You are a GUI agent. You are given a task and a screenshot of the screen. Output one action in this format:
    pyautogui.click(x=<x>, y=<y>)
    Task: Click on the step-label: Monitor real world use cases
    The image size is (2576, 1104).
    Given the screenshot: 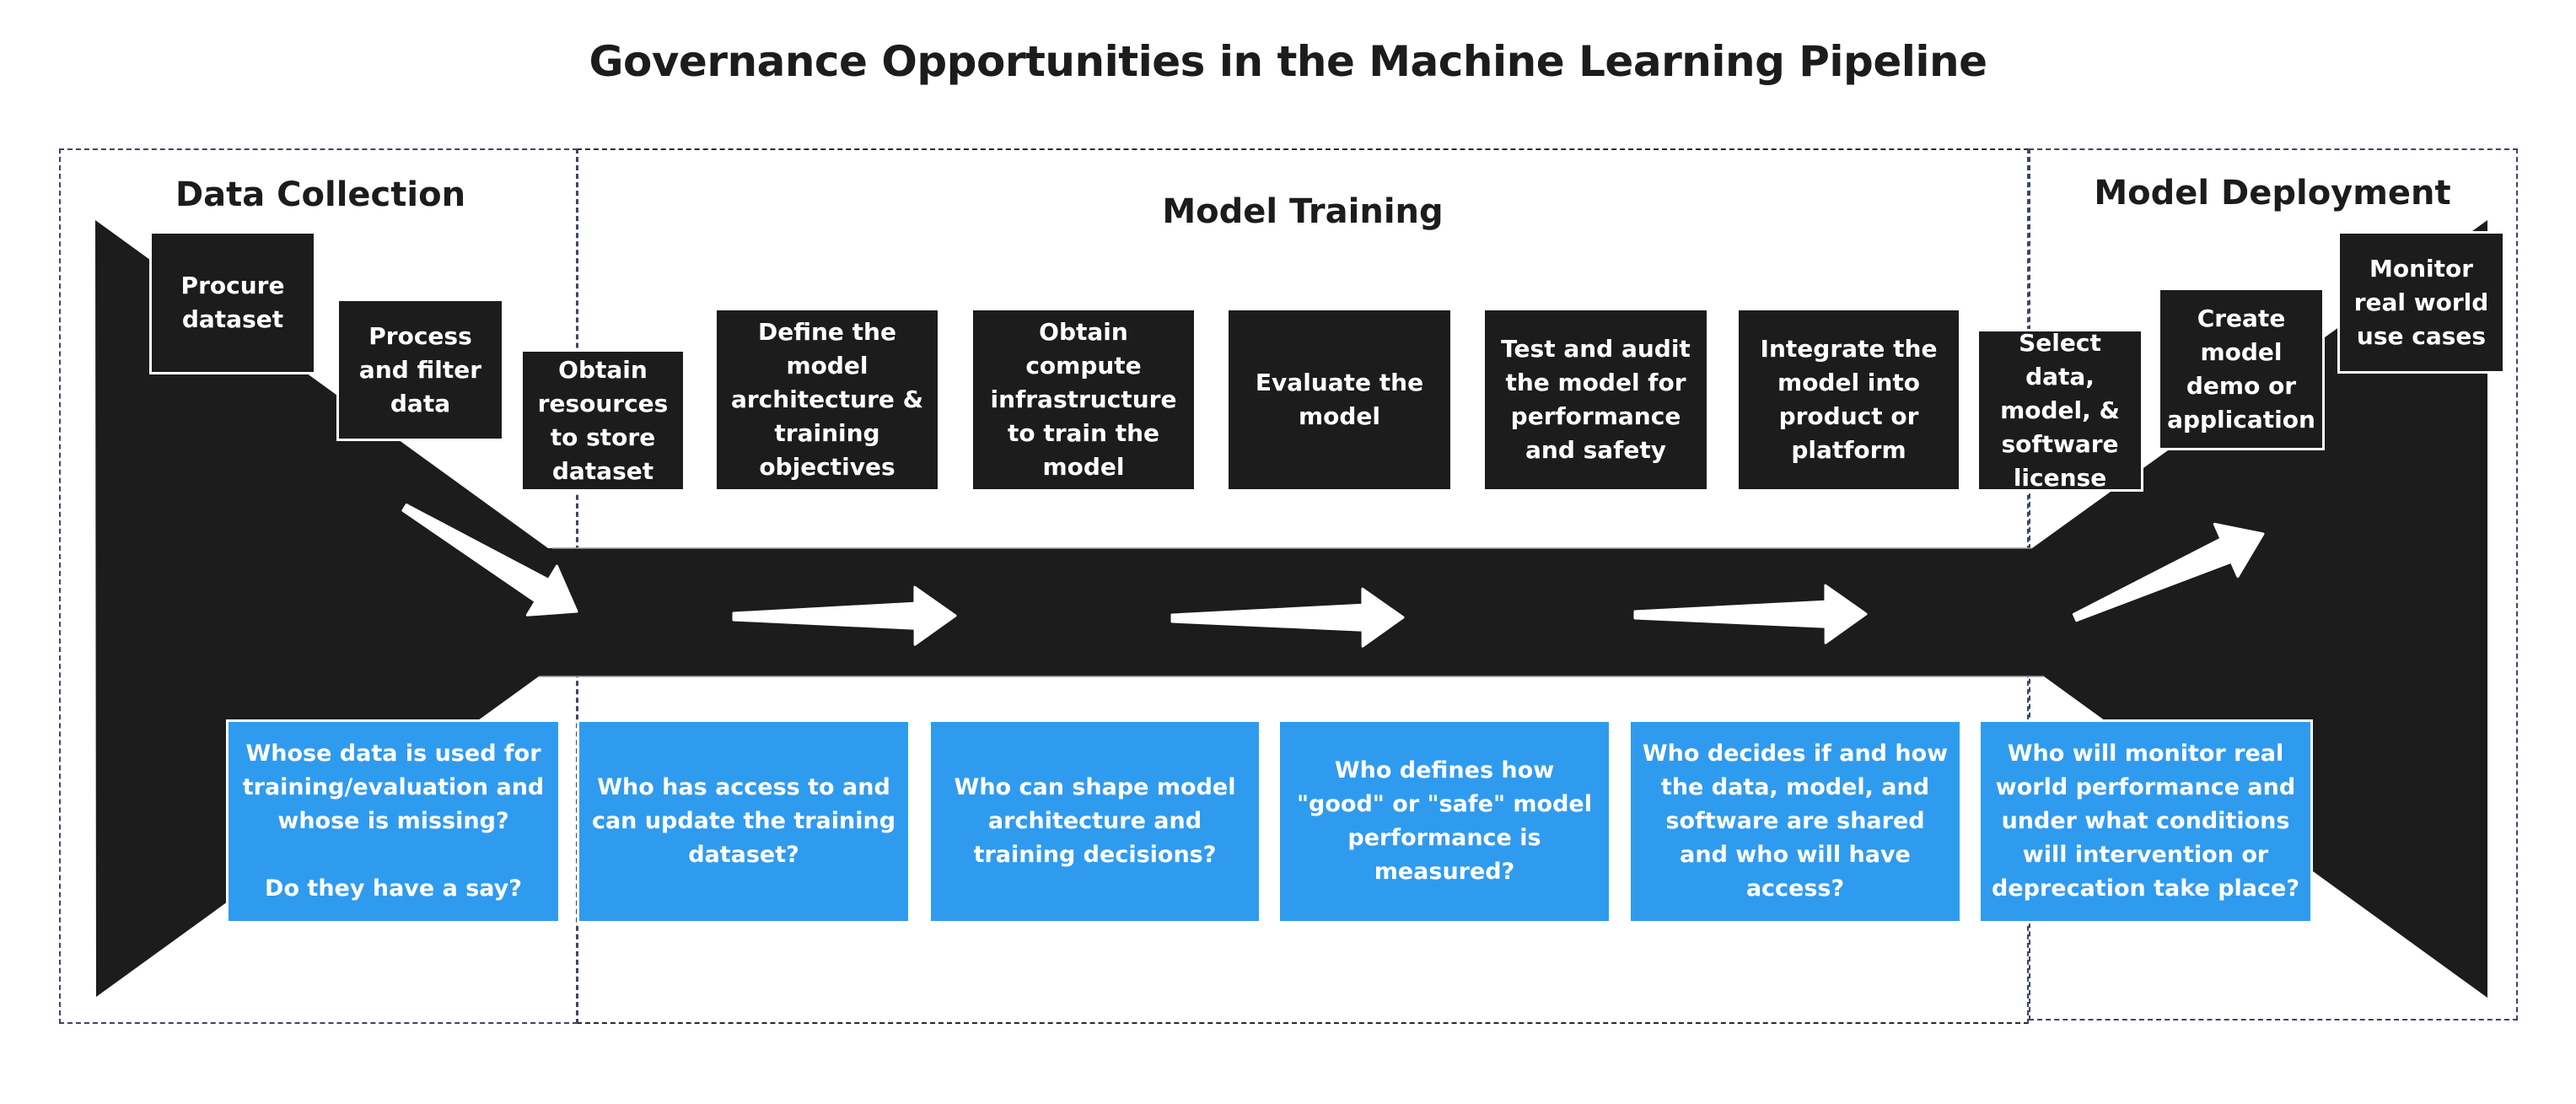 What is the action you would take?
    pyautogui.click(x=2421, y=302)
    